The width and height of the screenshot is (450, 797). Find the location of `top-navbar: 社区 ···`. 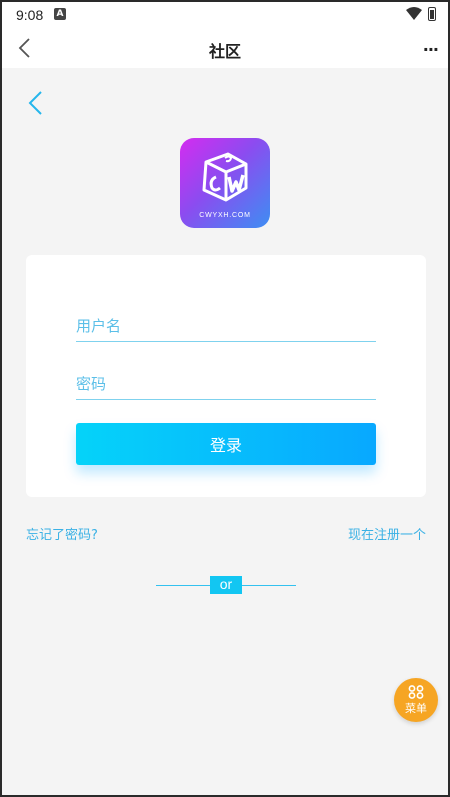

top-navbar: 社区 ··· is located at coordinates (225, 48).